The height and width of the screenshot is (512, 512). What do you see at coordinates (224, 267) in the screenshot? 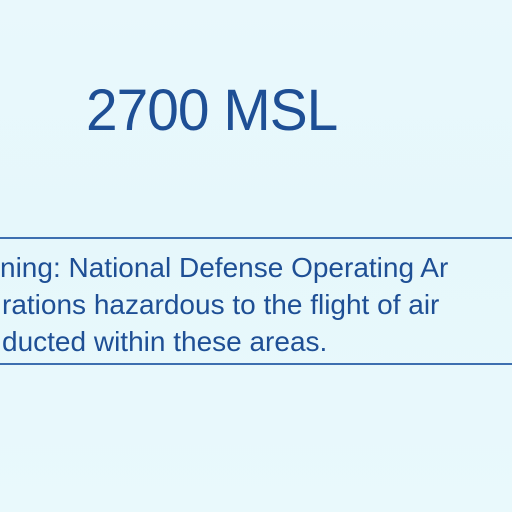
I see `warning-line: ning: National Defense Operating Ar` at bounding box center [224, 267].